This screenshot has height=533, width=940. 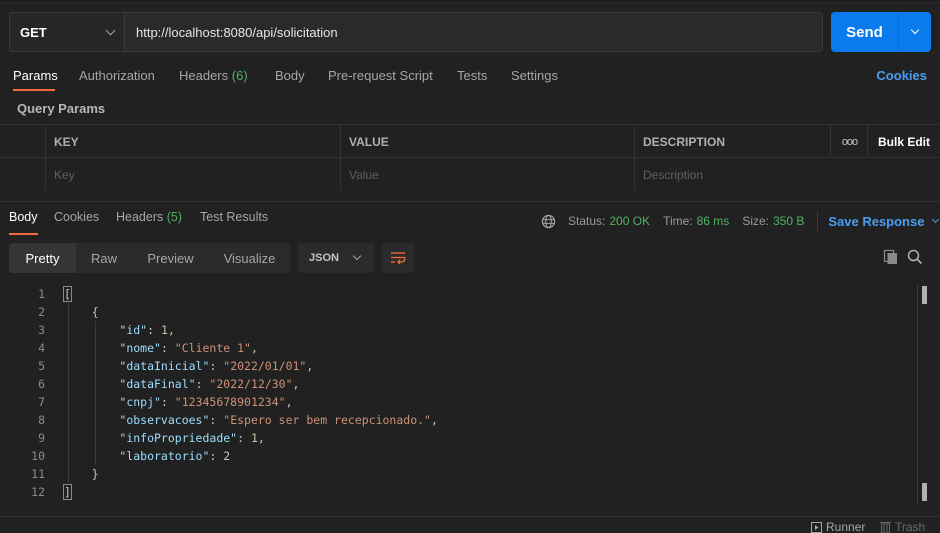 What do you see at coordinates (64, 174) in the screenshot?
I see `key-placeholder: Key` at bounding box center [64, 174].